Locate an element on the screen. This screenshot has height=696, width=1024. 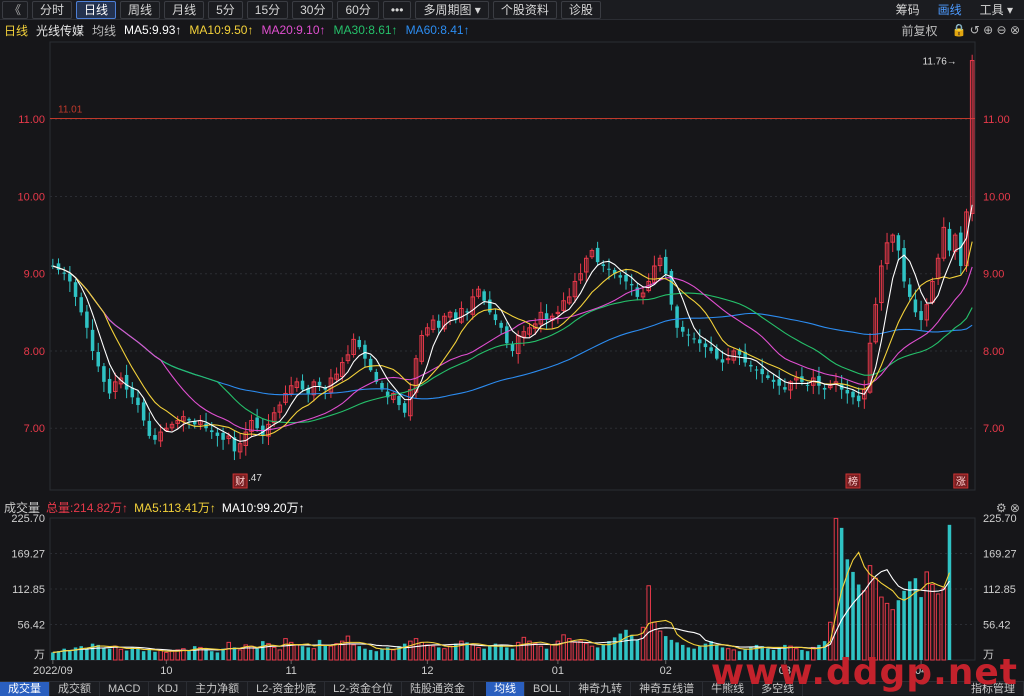
tab-northbound: 陆股通资金 is located at coordinates (438, 688).